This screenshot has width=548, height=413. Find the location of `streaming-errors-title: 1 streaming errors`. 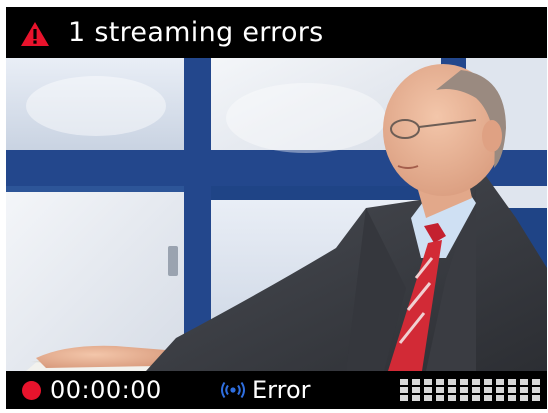

streaming-errors-title: 1 streaming errors is located at coordinates (196, 32).